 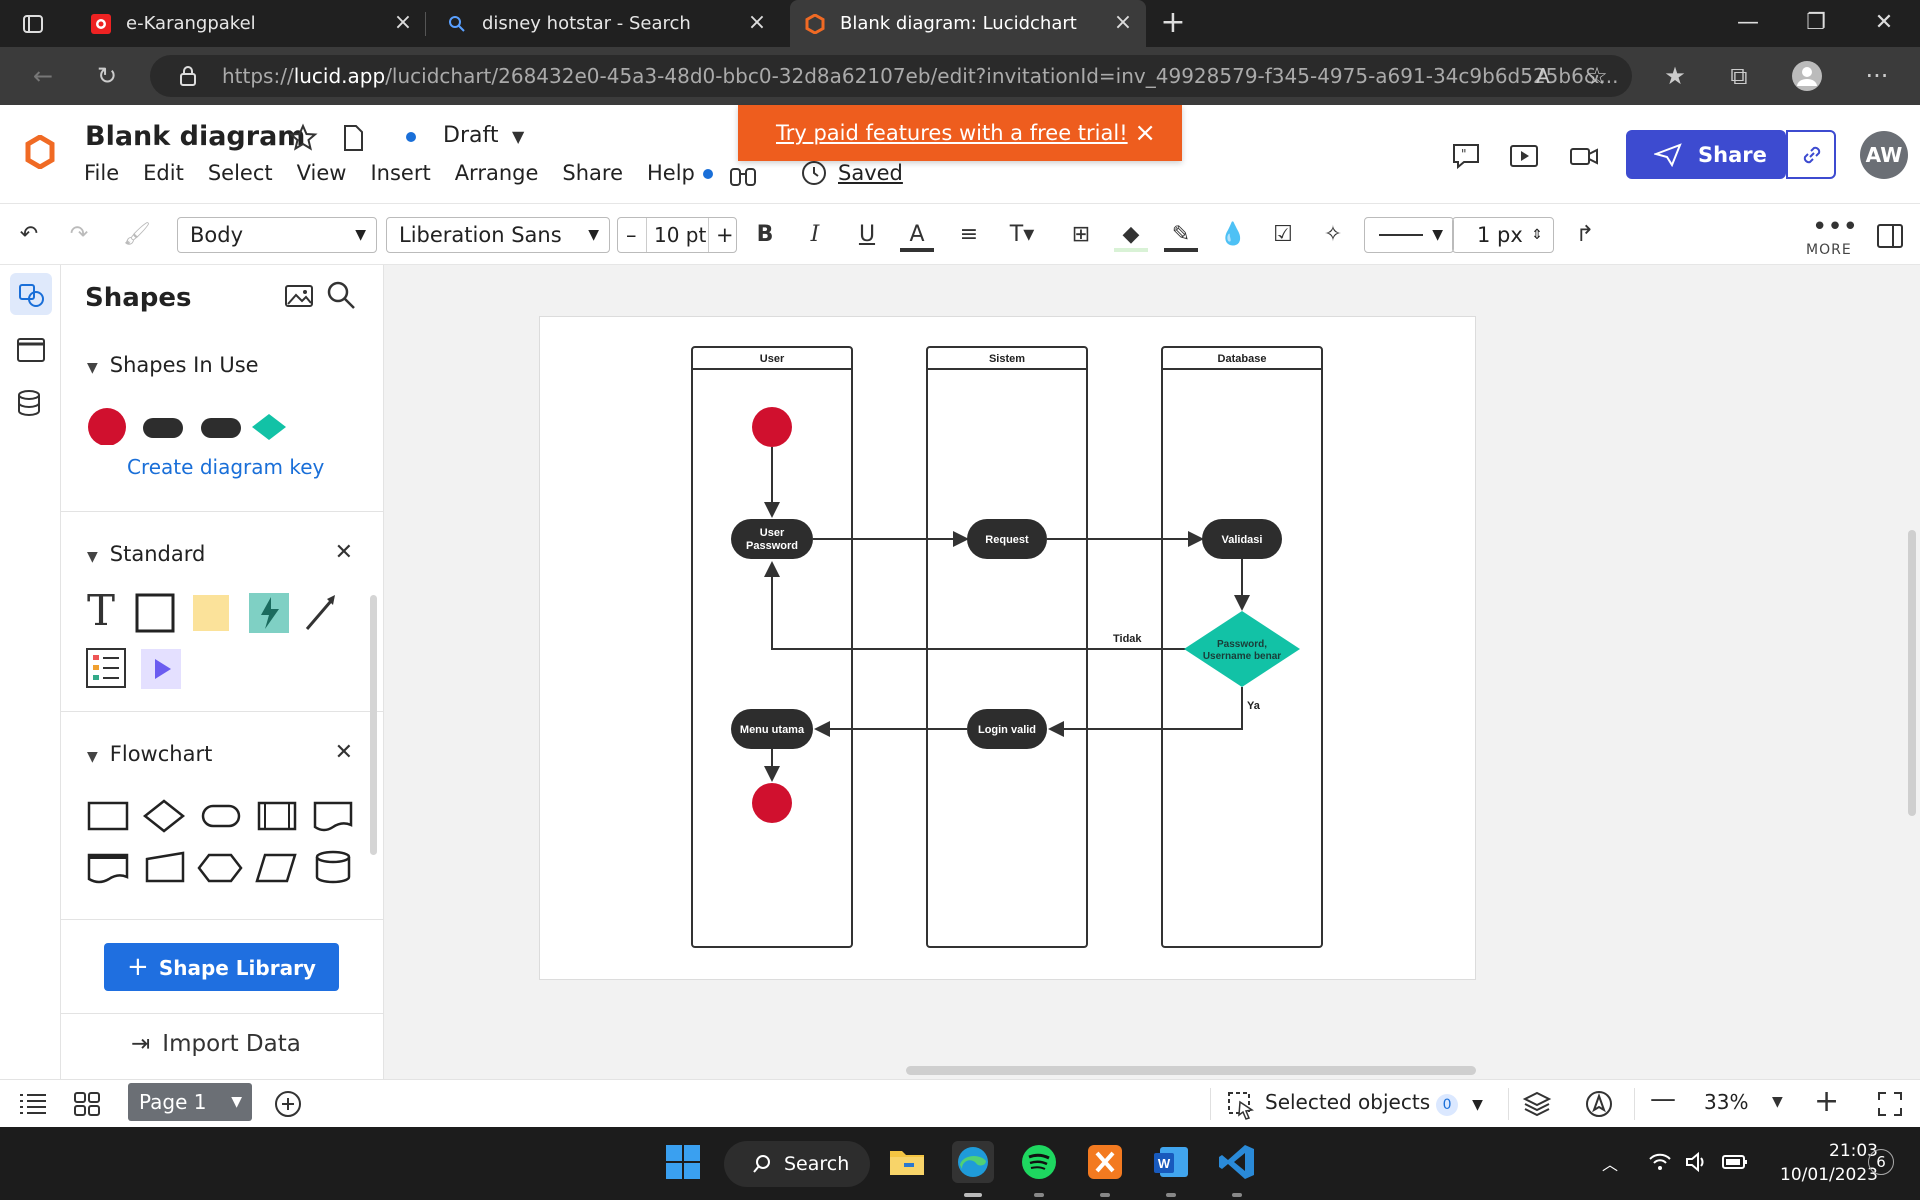 What do you see at coordinates (319, 615) in the screenshot?
I see `arrow-shape` at bounding box center [319, 615].